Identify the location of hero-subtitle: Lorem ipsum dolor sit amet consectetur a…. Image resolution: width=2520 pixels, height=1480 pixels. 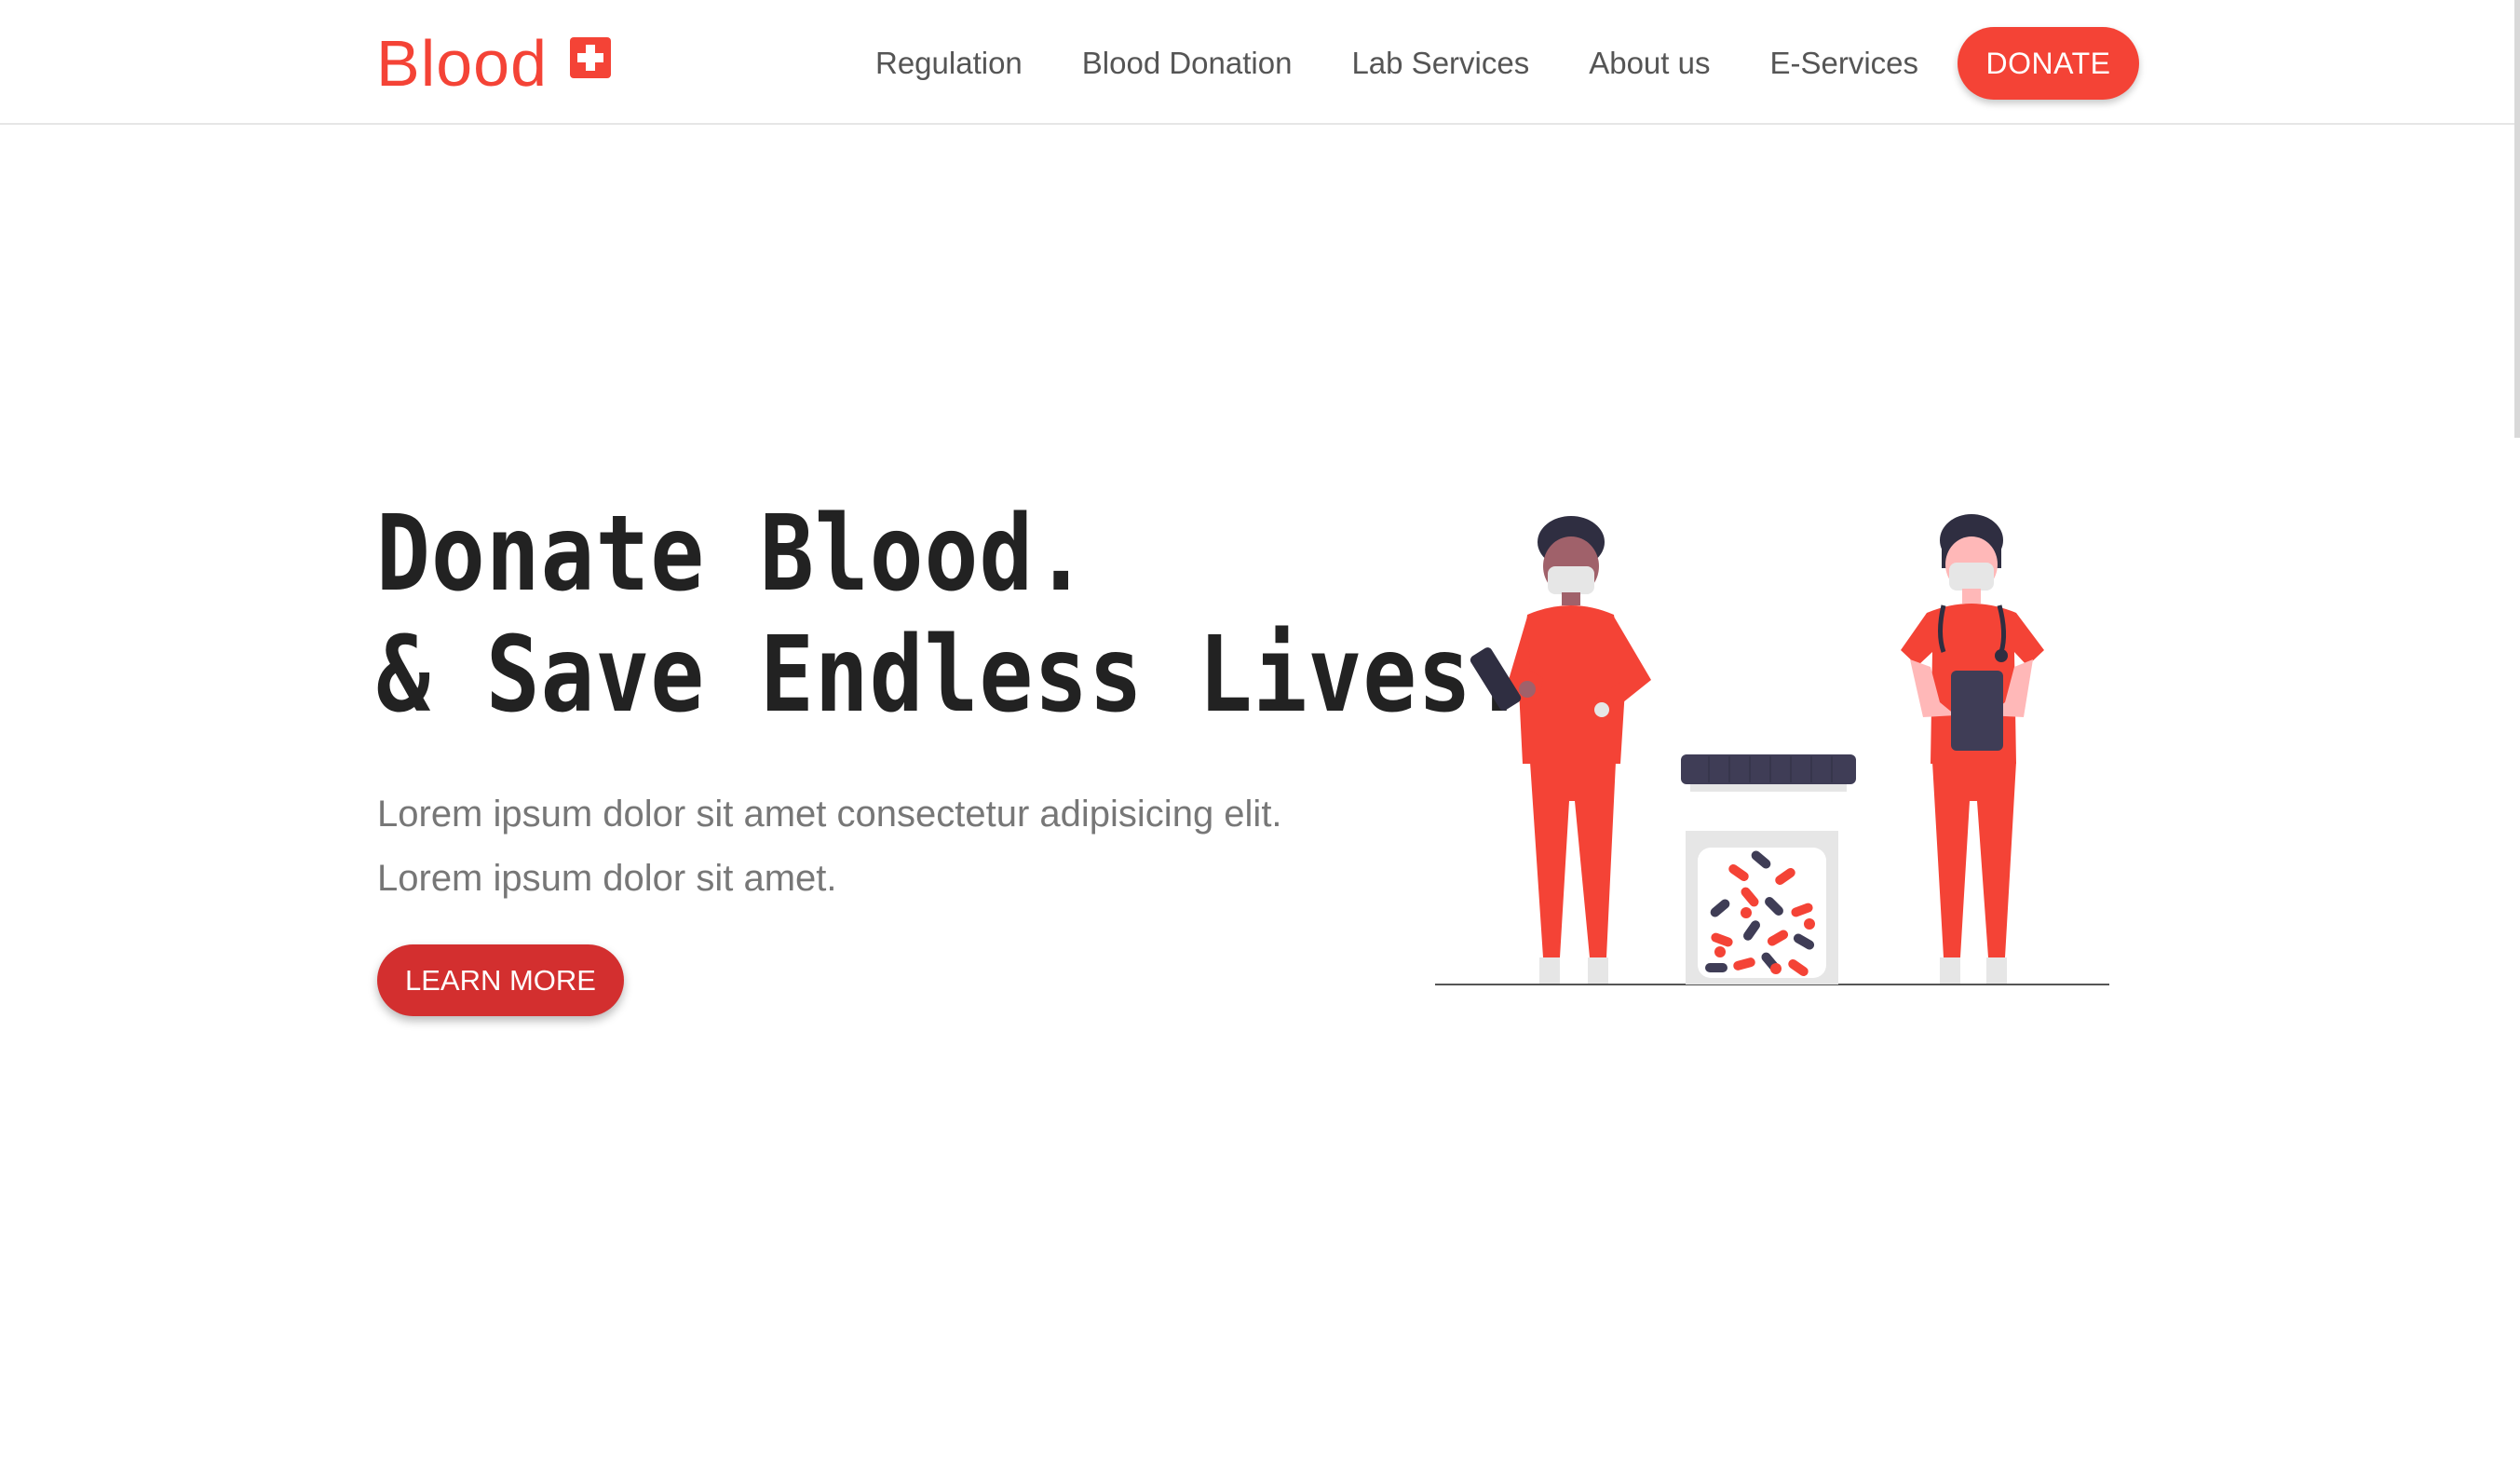
(912, 847).